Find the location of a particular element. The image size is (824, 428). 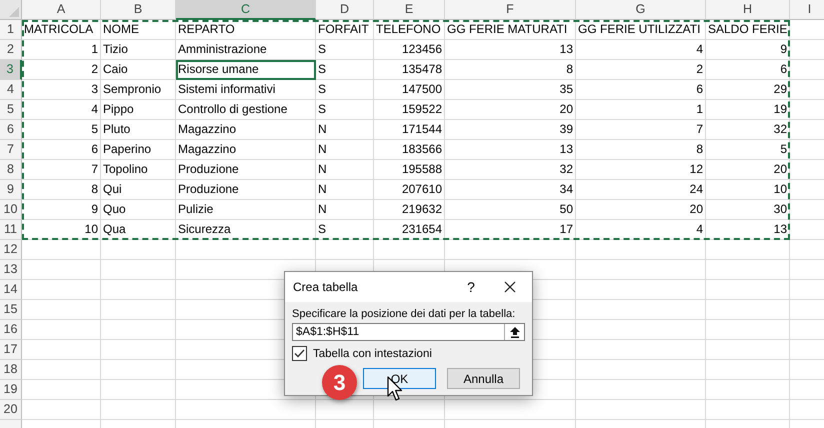

triangle-icon is located at coordinates (14, 12).